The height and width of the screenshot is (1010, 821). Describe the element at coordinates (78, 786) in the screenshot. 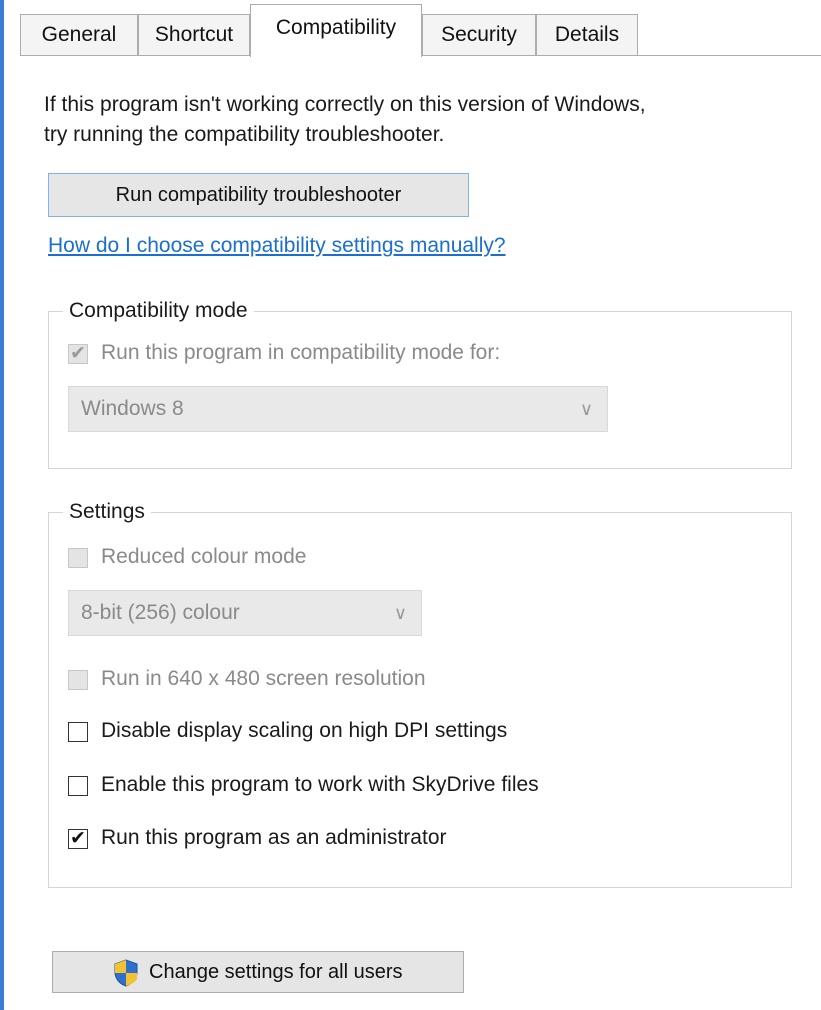

I see `skydrive-checkbox` at that location.